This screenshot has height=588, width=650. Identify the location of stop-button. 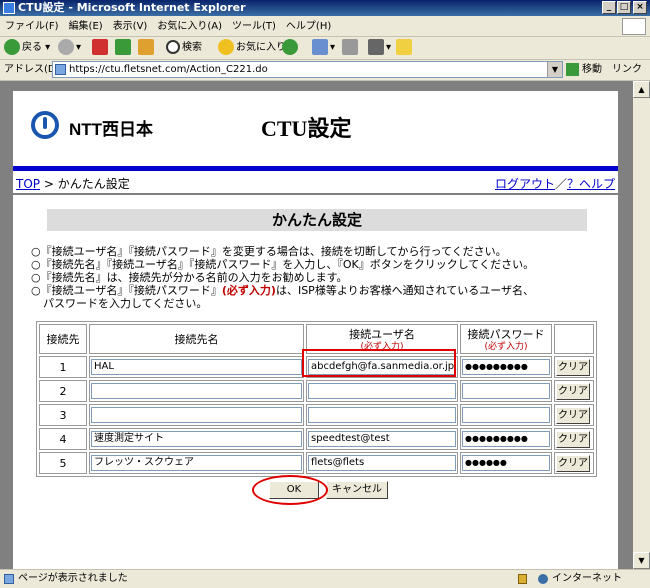
(101, 48).